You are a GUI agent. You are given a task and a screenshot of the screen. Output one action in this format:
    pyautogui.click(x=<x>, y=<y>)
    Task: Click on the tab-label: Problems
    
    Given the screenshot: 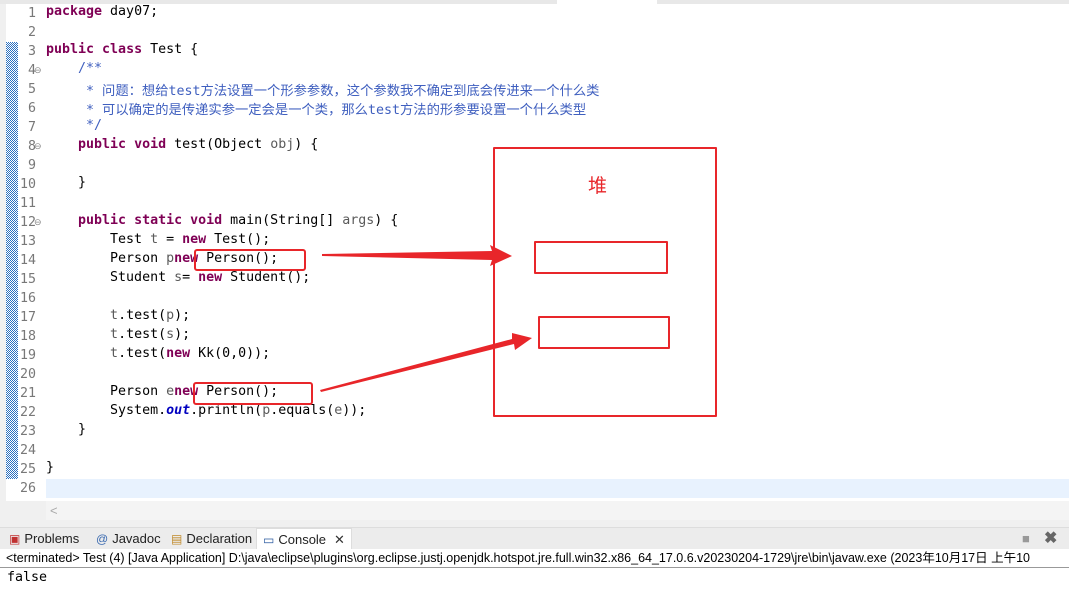 What is the action you would take?
    pyautogui.click(x=52, y=538)
    